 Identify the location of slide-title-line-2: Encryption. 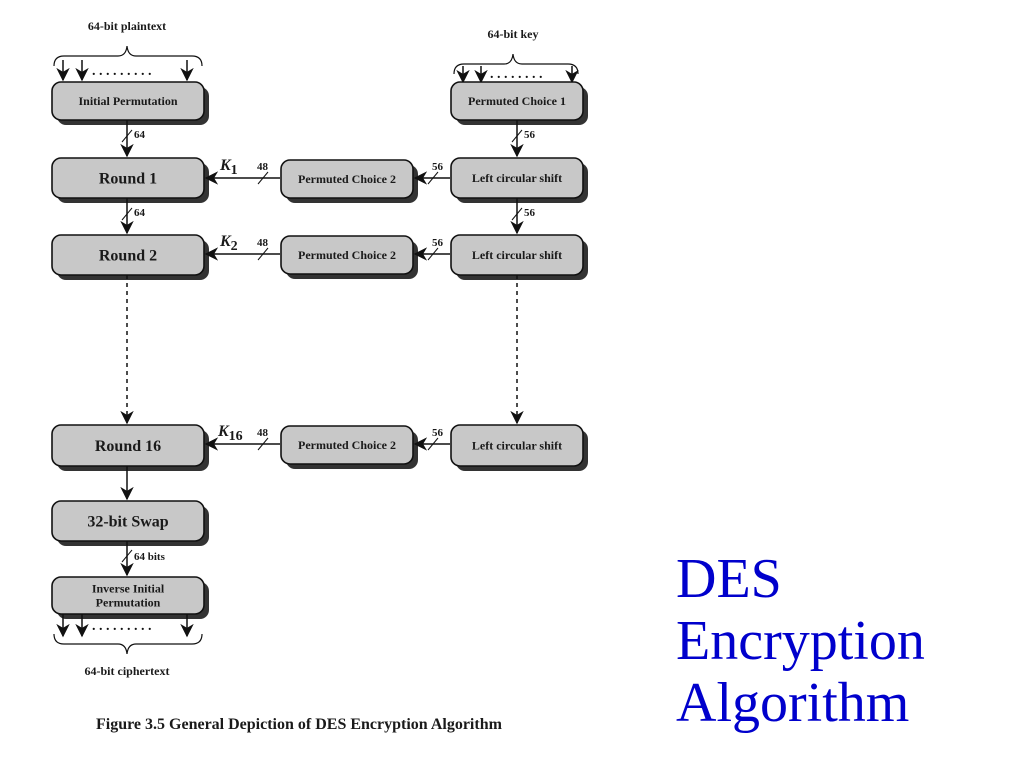
(800, 641).